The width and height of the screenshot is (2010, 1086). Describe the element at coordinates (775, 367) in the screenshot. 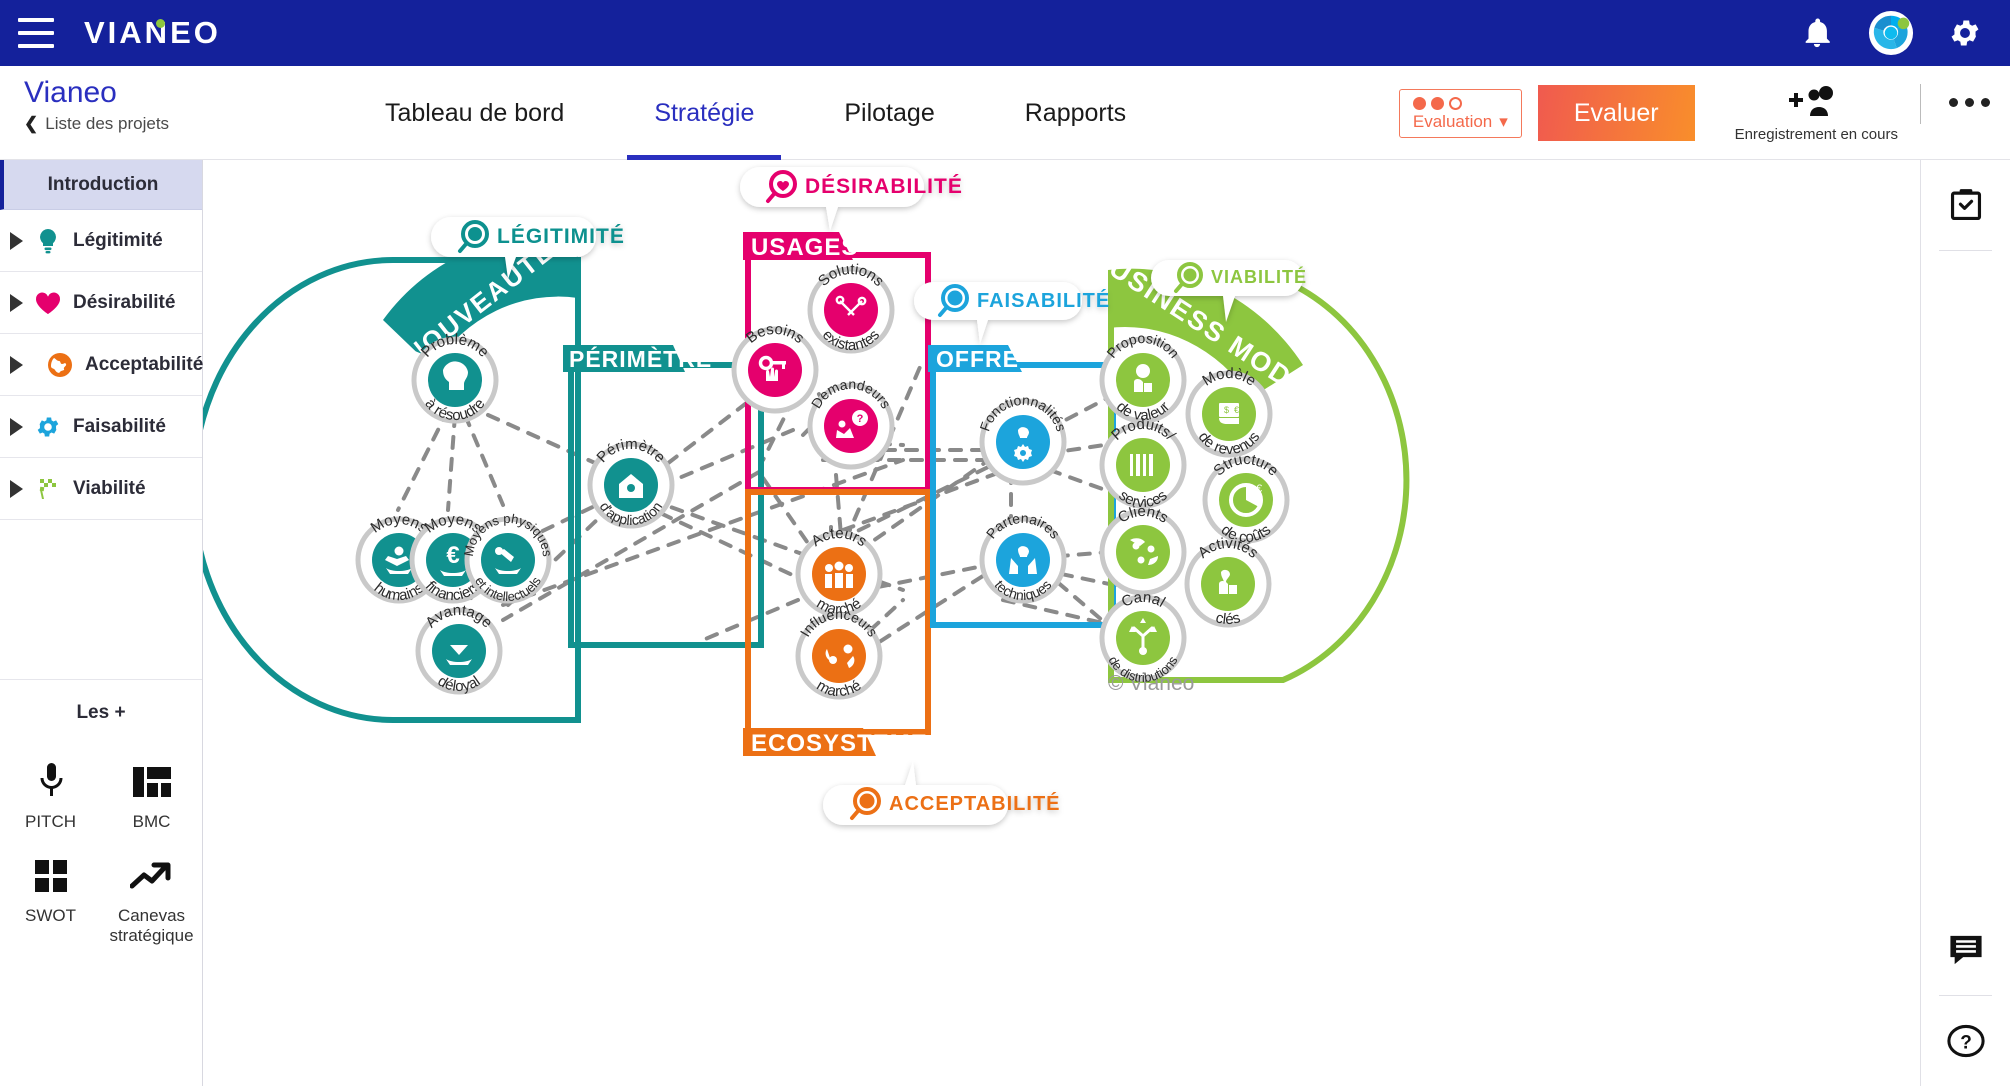

I see `node-besoins: Besoins` at that location.